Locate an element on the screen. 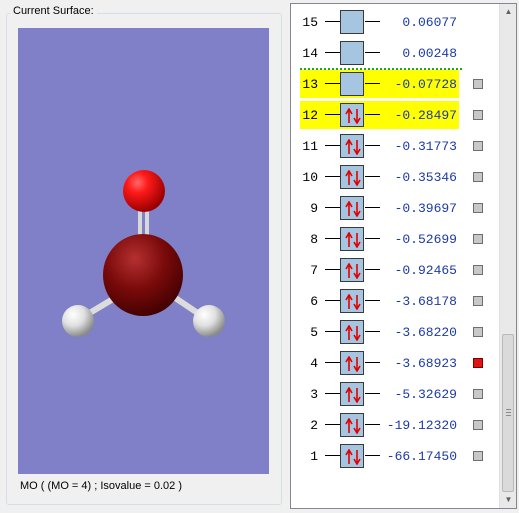 The height and width of the screenshot is (513, 519). orbital-row: 2 -19.12320 is located at coordinates (396, 425).